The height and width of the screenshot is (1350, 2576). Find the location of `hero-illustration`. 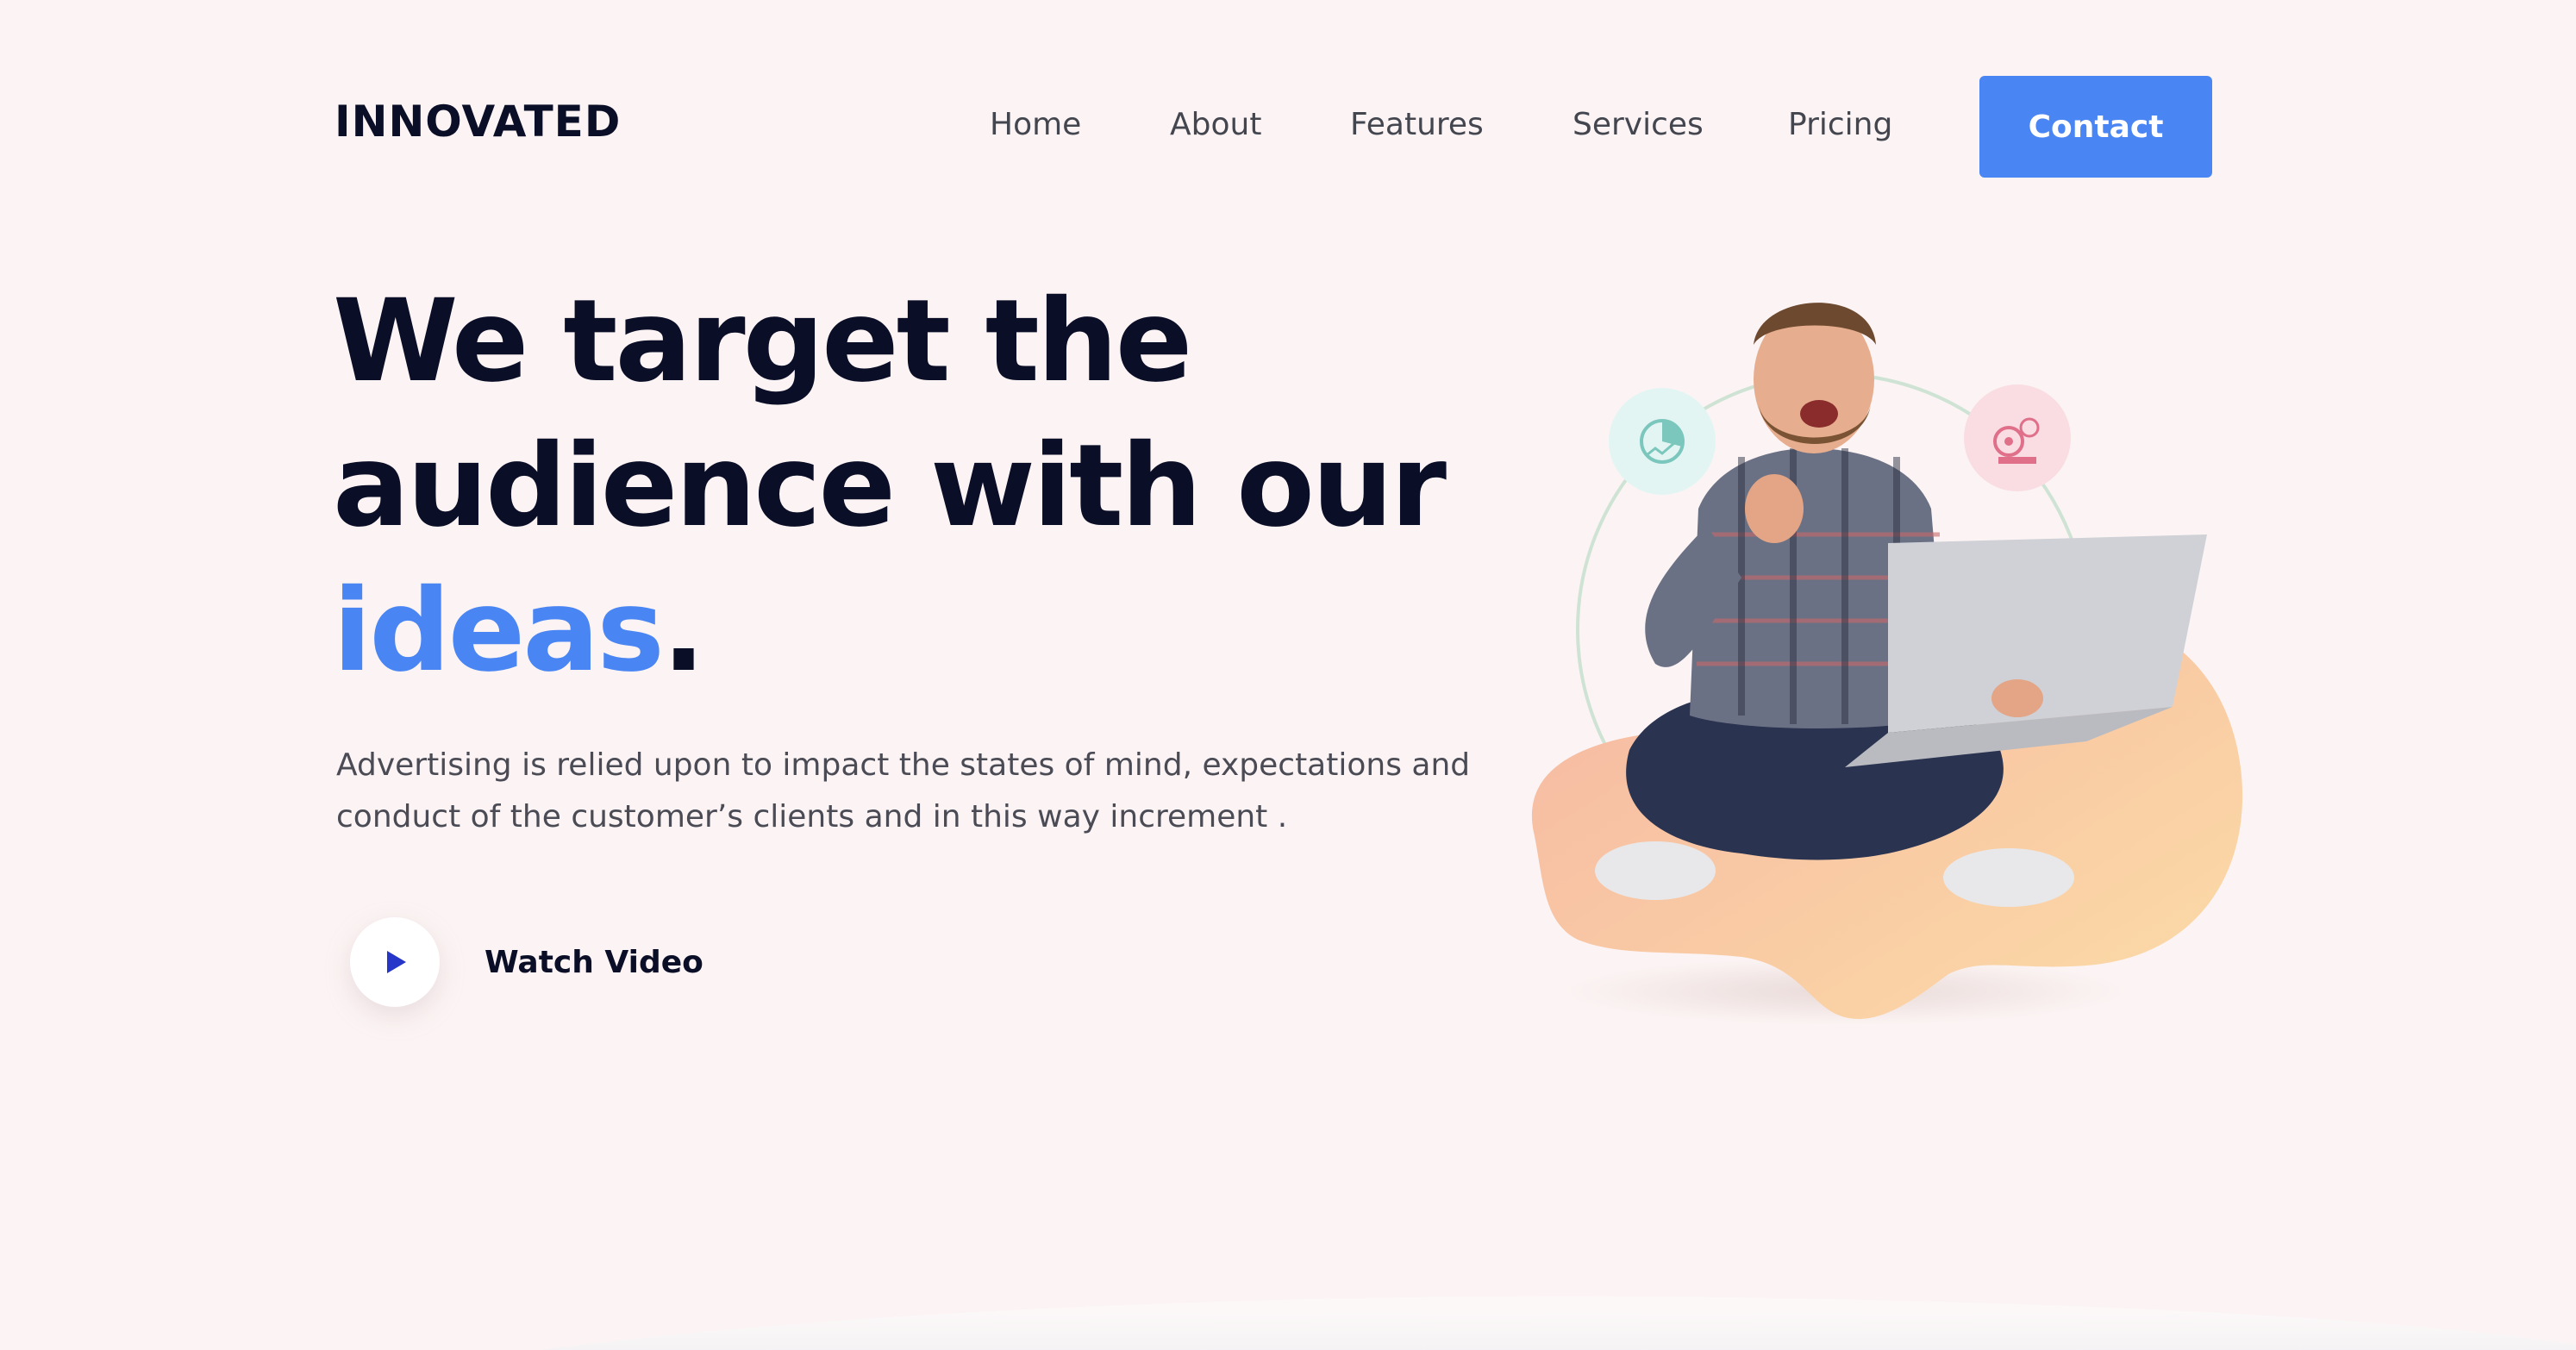

hero-illustration is located at coordinates (1887, 664).